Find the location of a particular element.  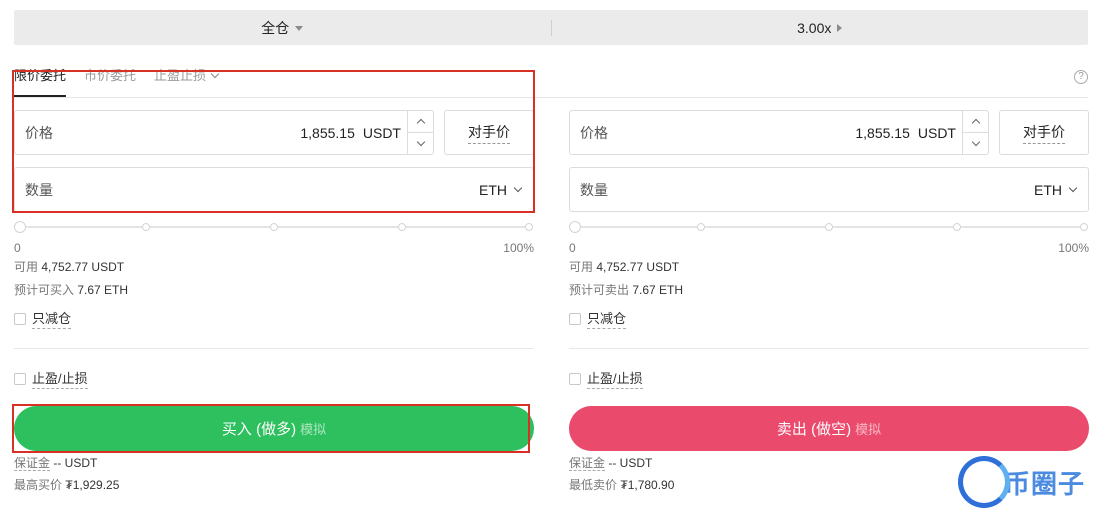

tab-tp-sl: 止盈止损 is located at coordinates (187, 81).